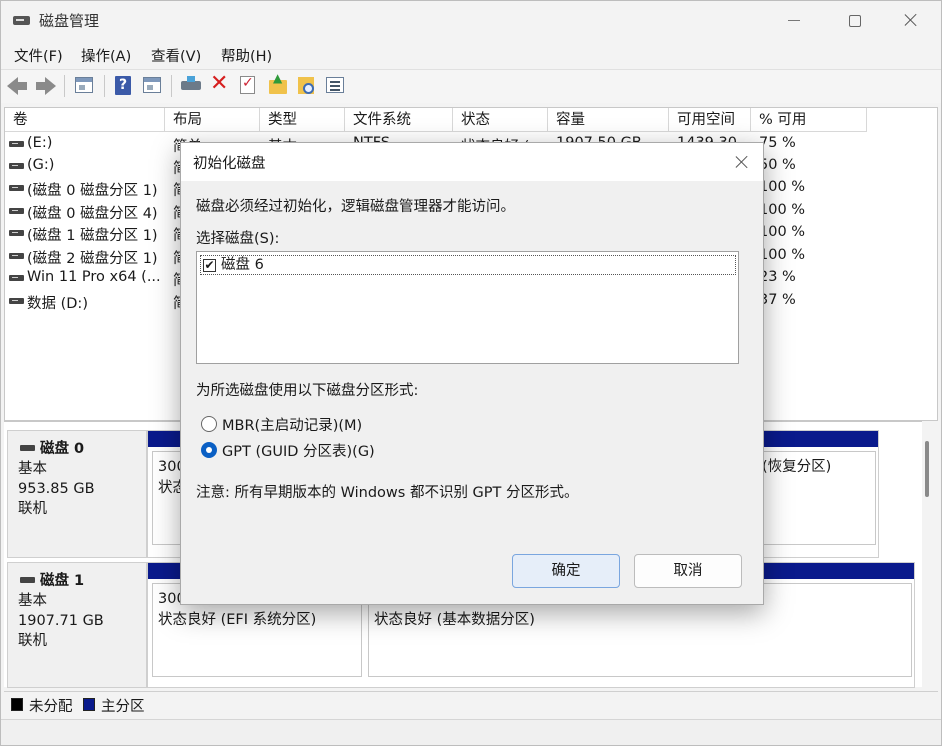 The width and height of the screenshot is (942, 746). I want to click on column-header-volume: 卷, so click(85, 120).